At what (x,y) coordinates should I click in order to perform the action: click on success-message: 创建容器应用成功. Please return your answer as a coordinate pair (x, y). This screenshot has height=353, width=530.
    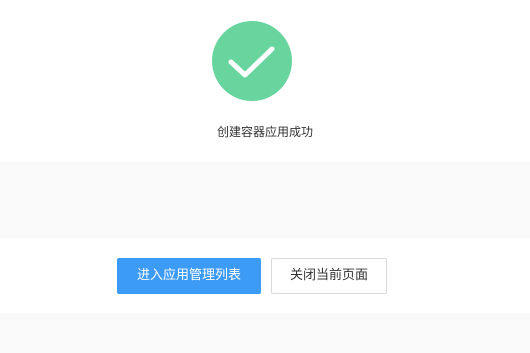
    Looking at the image, I should click on (264, 132).